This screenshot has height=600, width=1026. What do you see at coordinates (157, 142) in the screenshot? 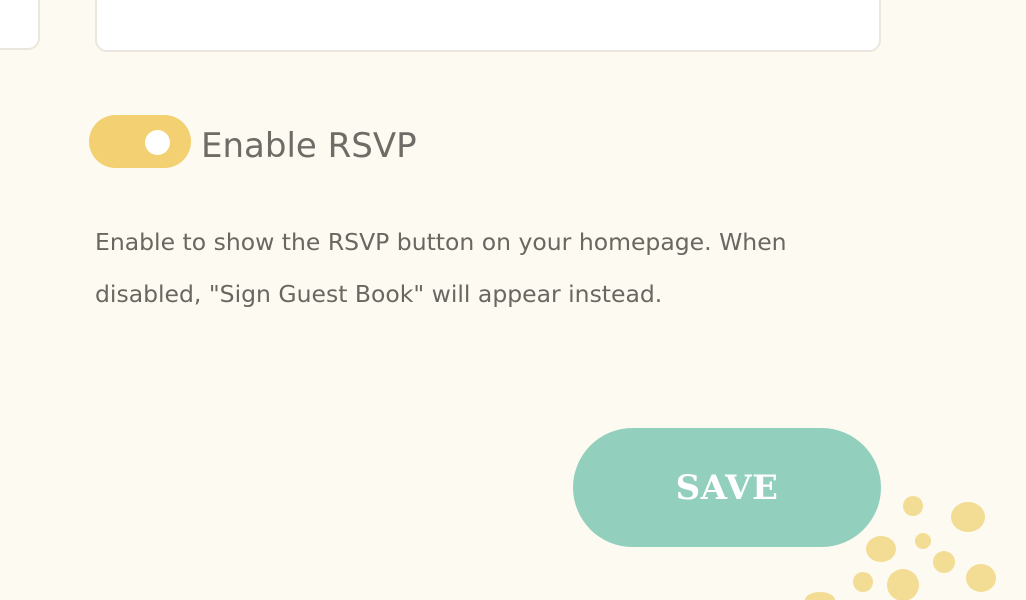
I see `toggle-knob` at bounding box center [157, 142].